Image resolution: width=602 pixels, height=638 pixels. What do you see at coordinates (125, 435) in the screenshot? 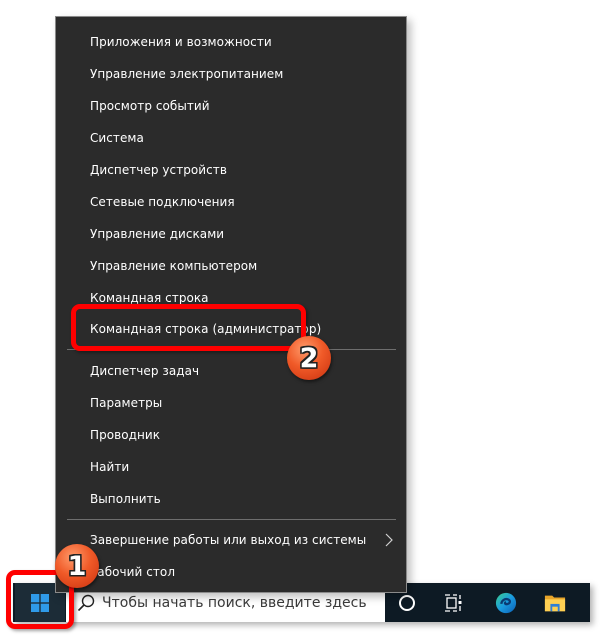
I see `menu-item-label: Проводник` at bounding box center [125, 435].